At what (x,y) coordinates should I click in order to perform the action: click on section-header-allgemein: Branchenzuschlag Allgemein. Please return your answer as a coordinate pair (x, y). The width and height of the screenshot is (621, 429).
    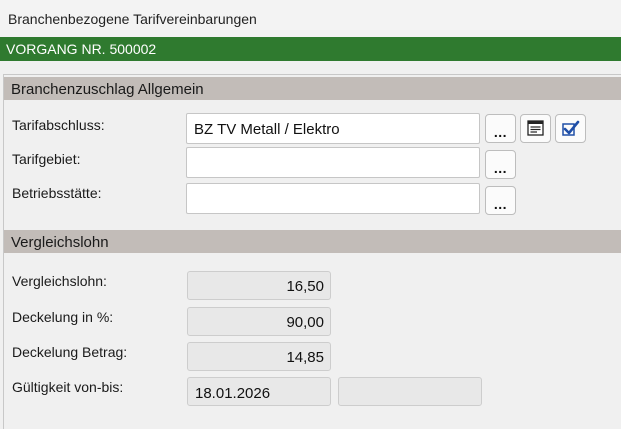
    Looking at the image, I should click on (312, 88).